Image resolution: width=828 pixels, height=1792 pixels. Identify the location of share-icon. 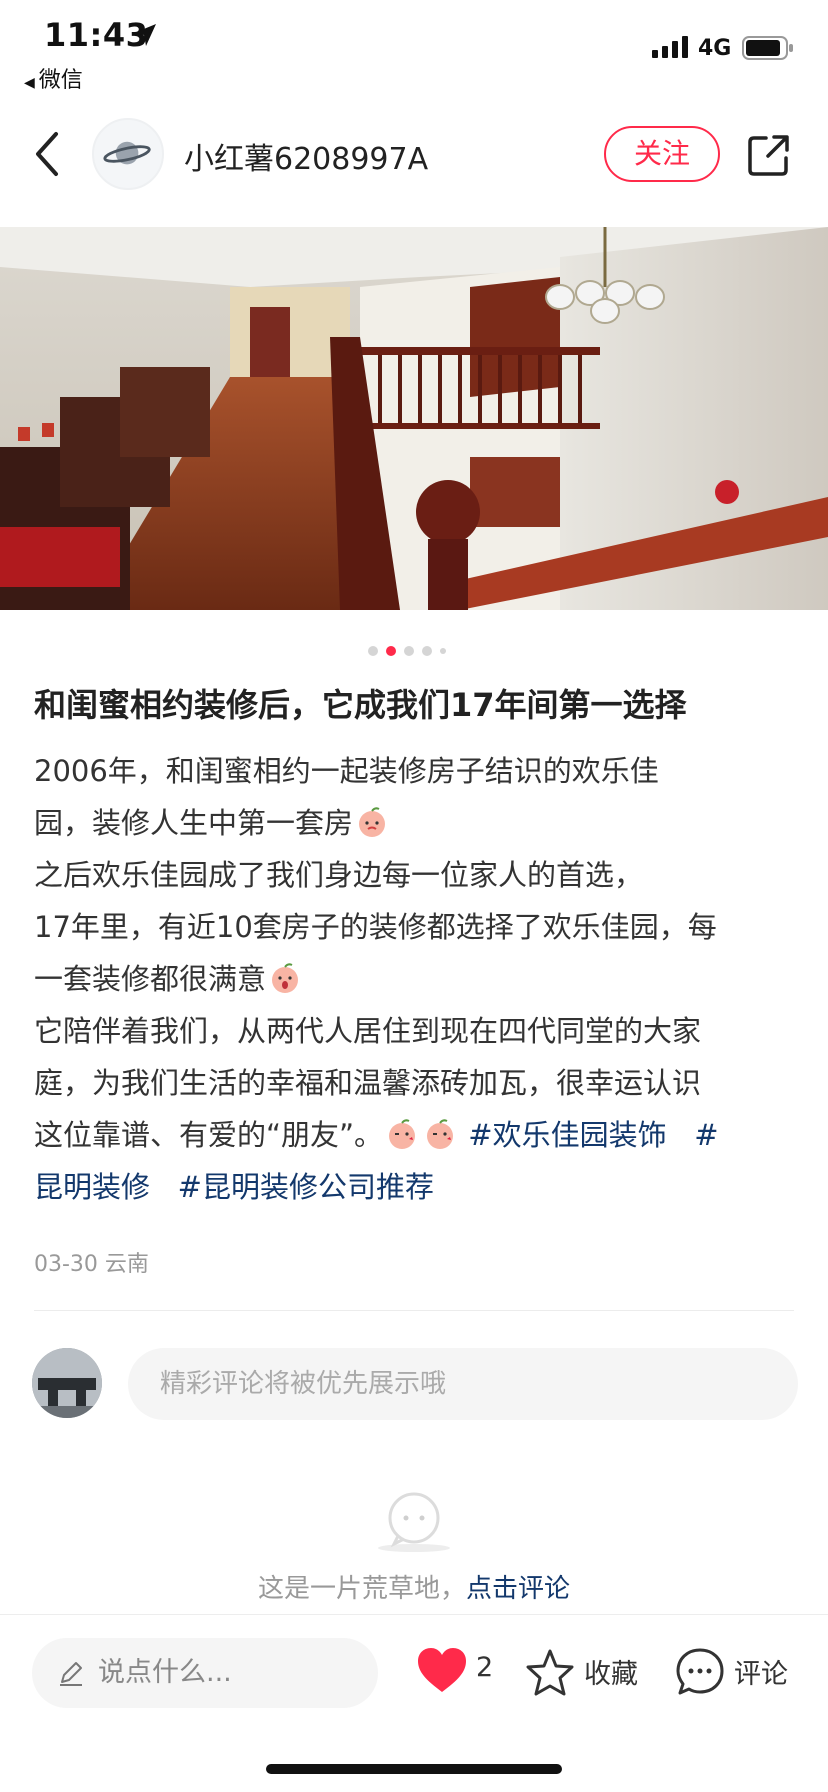
(769, 155).